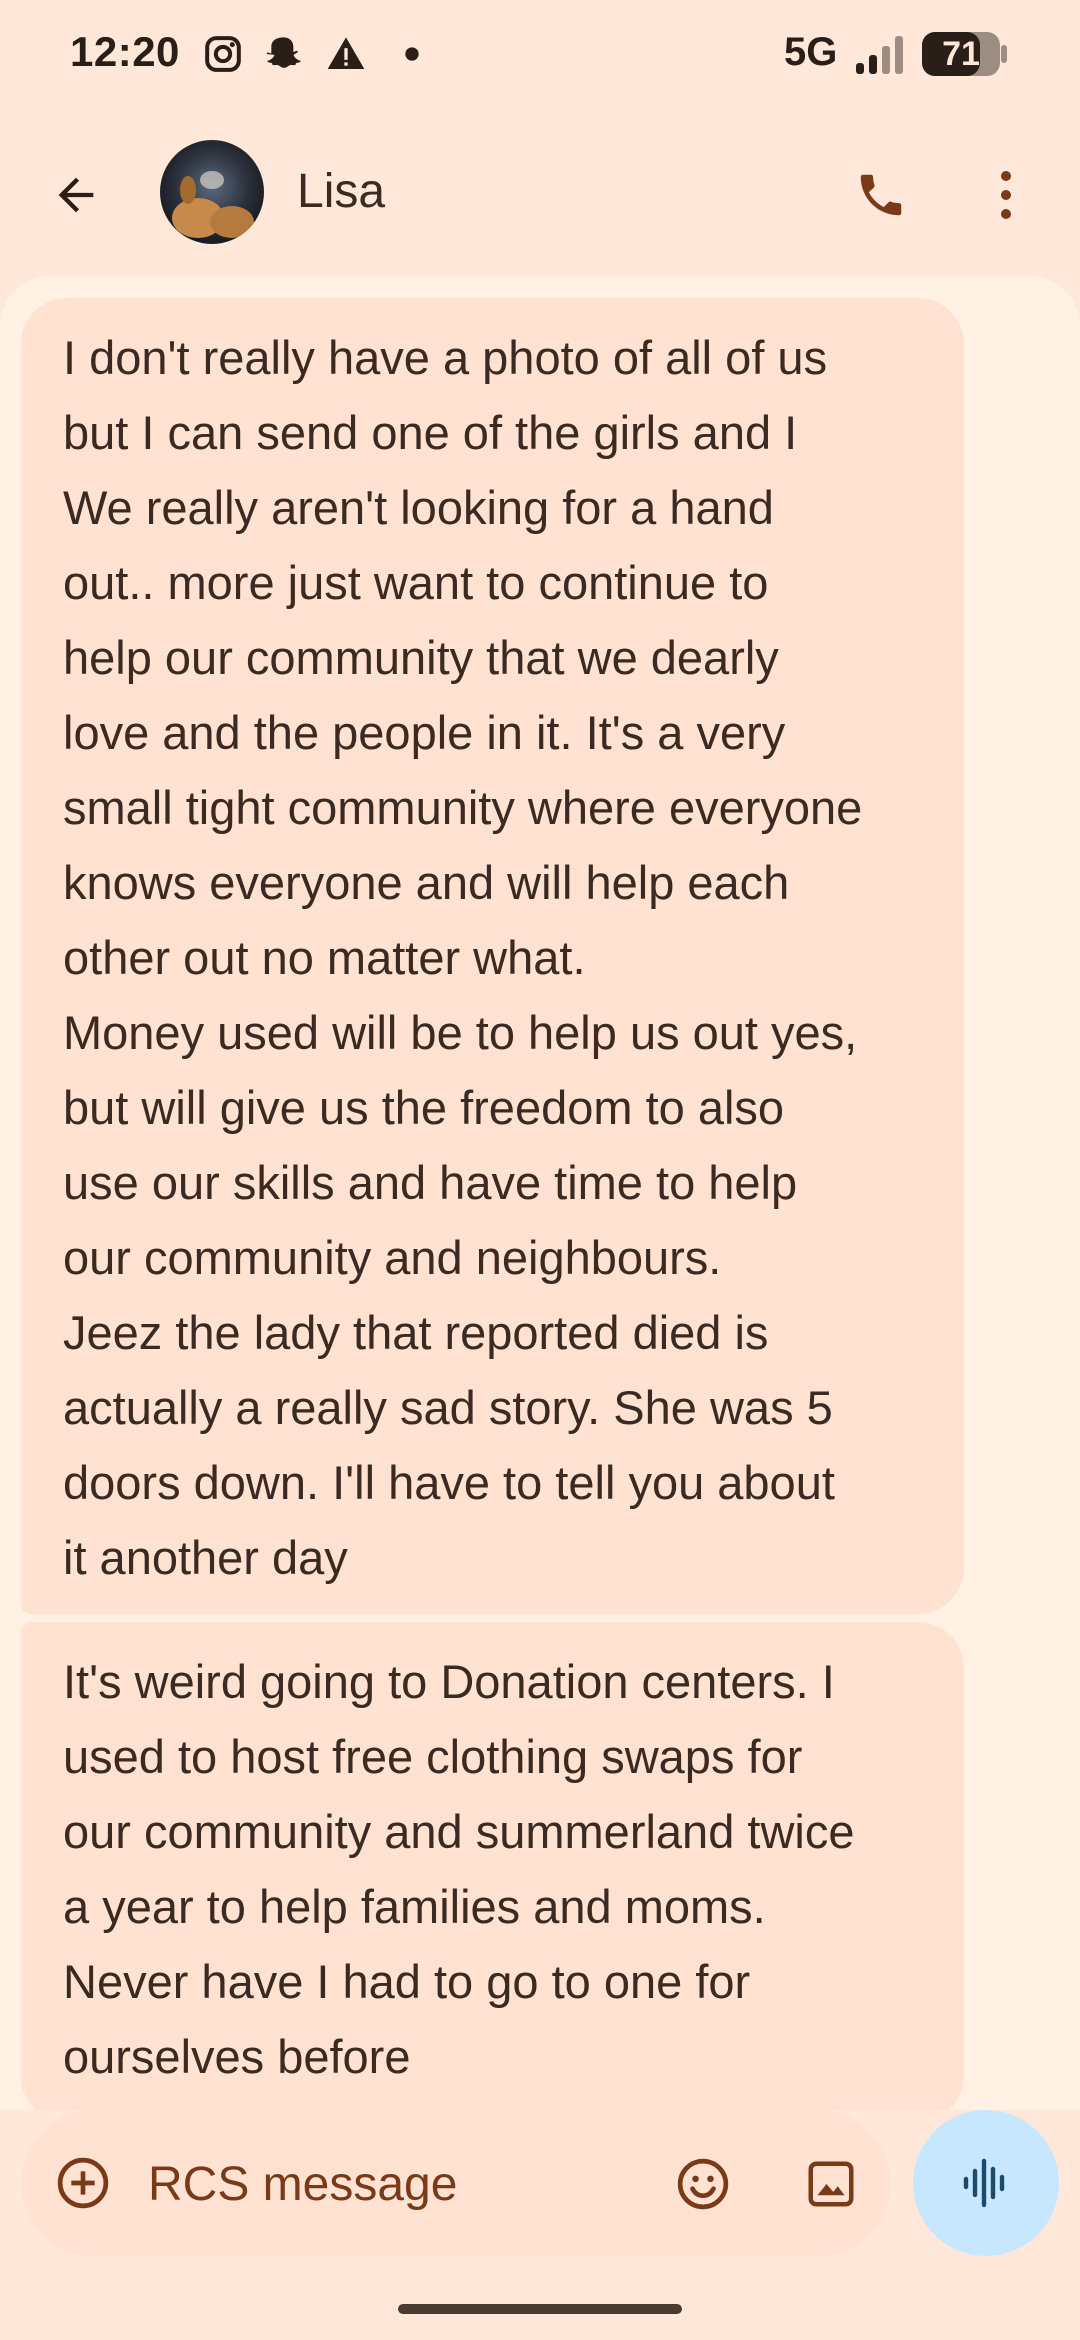  I want to click on avatar, so click(212, 192).